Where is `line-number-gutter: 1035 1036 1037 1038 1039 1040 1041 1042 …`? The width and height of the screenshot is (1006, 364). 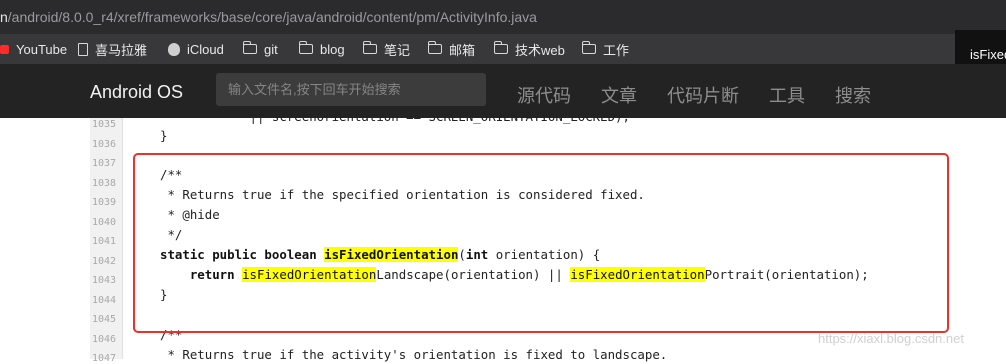
line-number-gutter: 1035 1036 1037 1038 1039 1040 1041 1042 … is located at coordinates (106, 241).